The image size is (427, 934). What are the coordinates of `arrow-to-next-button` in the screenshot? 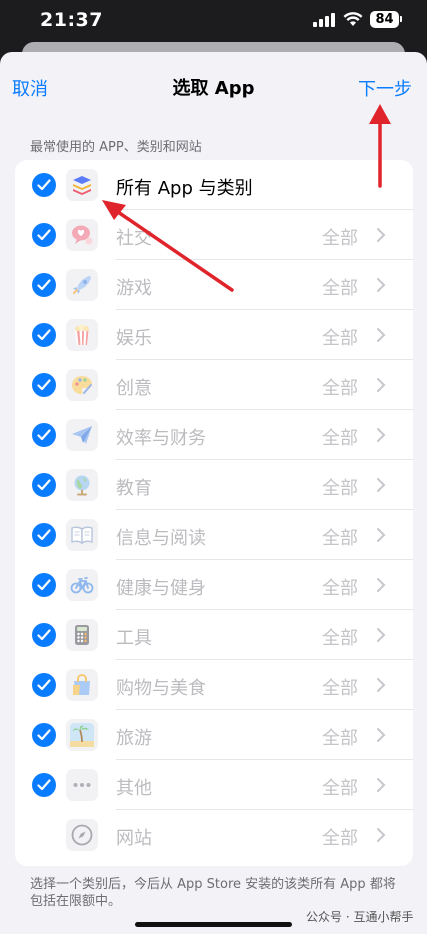 It's located at (380, 146).